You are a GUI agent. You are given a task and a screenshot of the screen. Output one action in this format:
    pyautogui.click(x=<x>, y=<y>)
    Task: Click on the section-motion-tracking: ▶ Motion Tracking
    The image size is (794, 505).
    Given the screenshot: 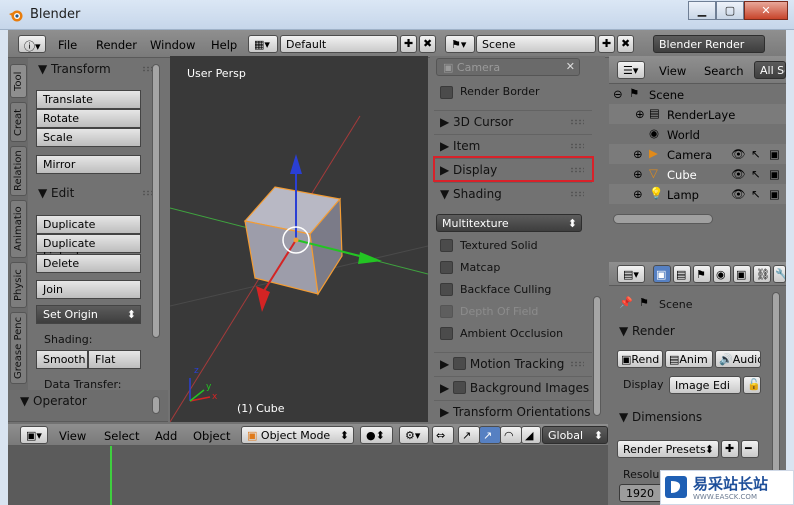 What is the action you would take?
    pyautogui.click(x=513, y=363)
    